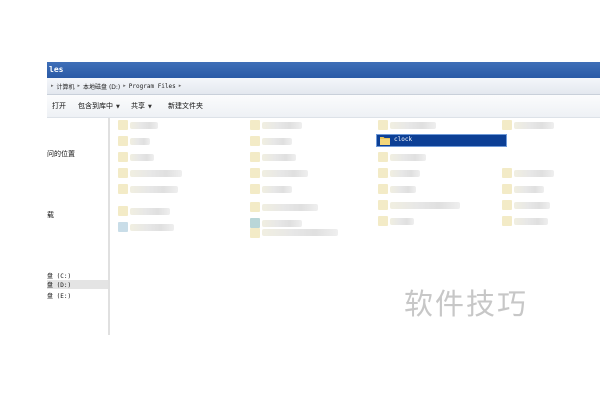  I want to click on nav-drive-c: 盘 (C:), so click(59, 275).